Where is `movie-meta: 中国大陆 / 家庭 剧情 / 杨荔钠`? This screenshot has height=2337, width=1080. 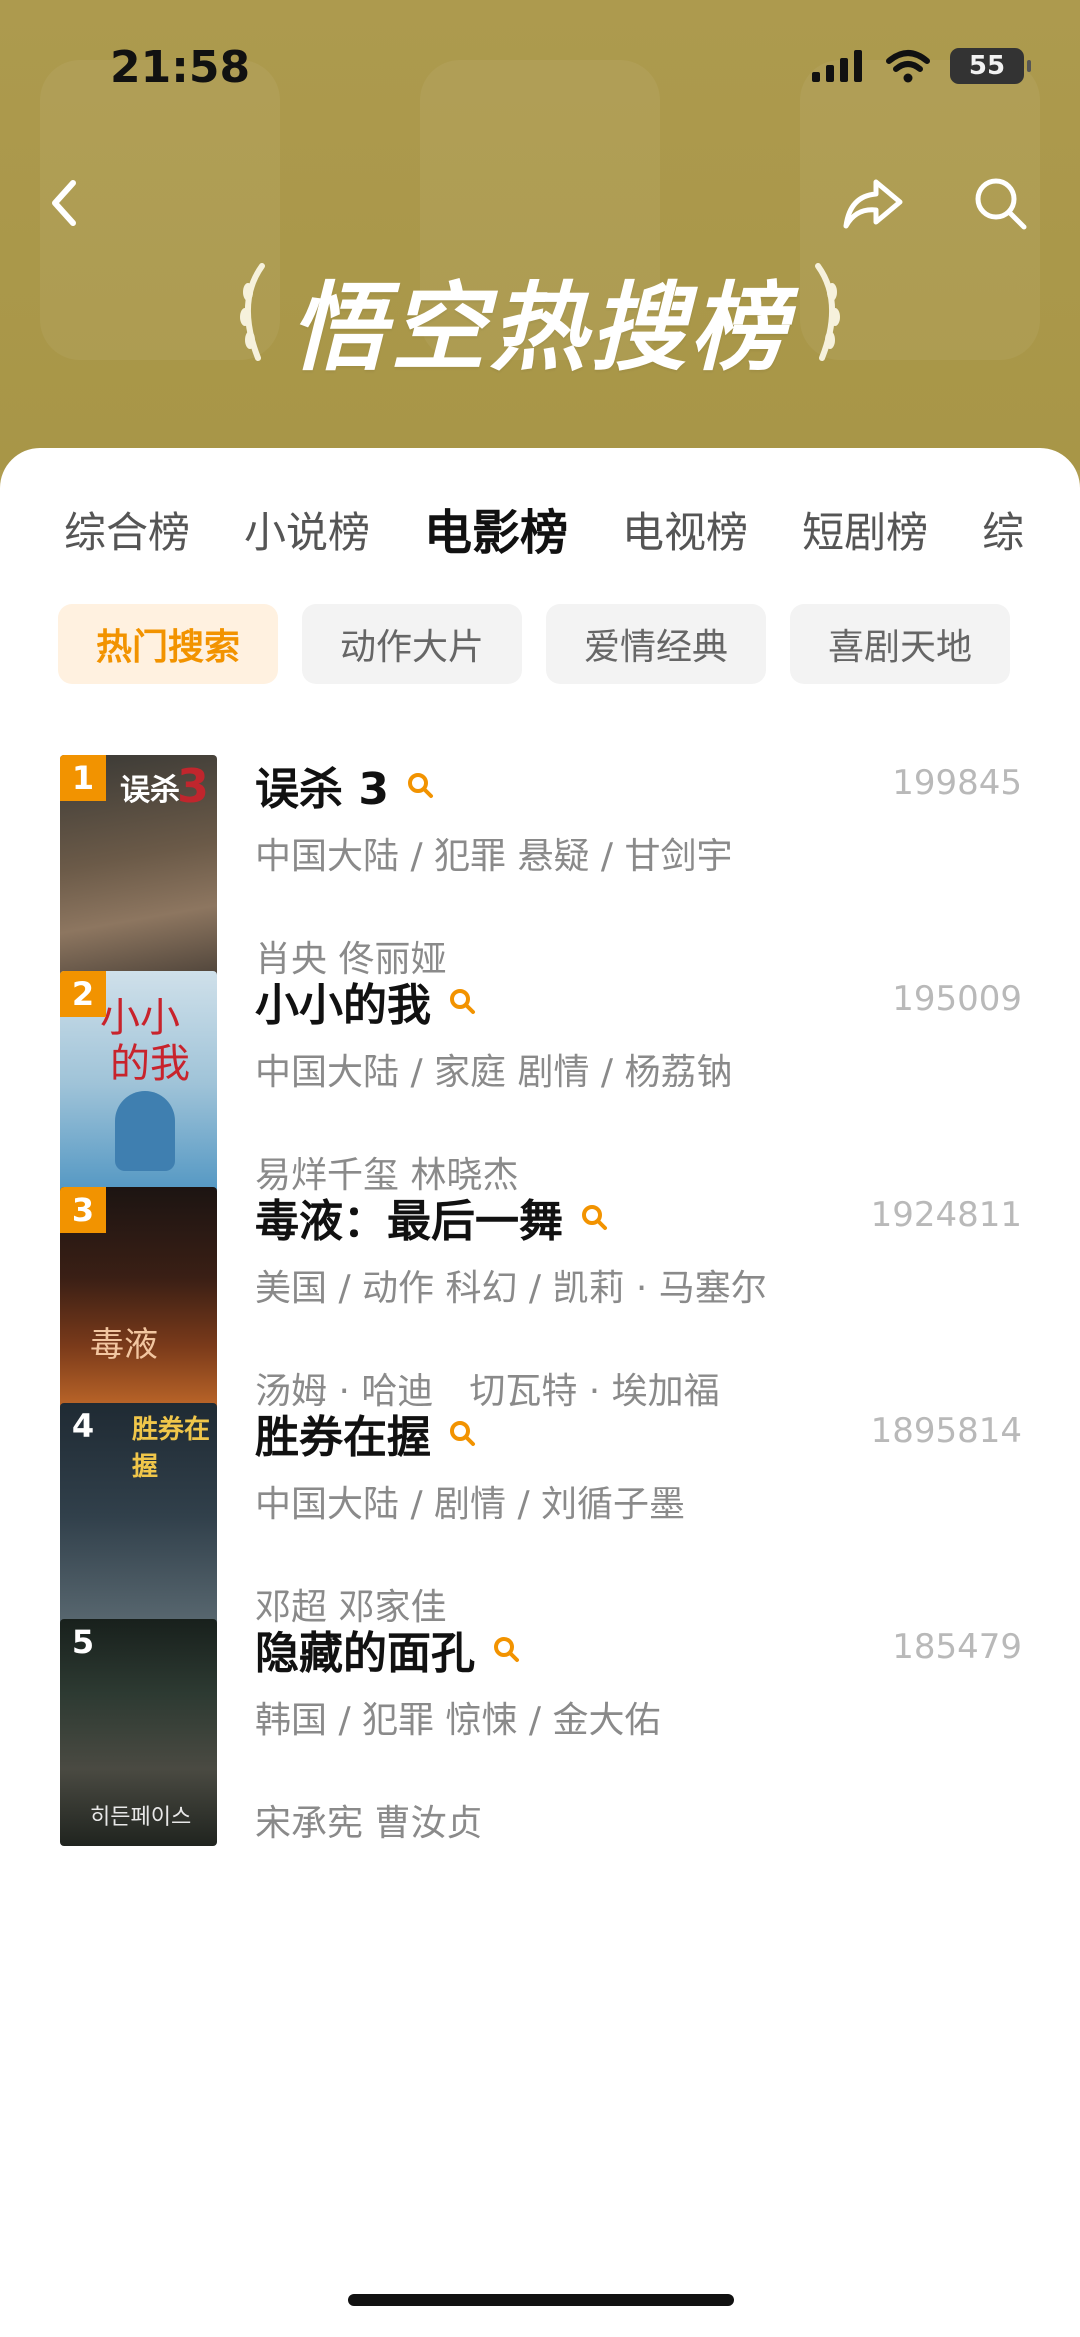 movie-meta: 中国大陆 / 家庭 剧情 / 杨荔钠 is located at coordinates (494, 1072).